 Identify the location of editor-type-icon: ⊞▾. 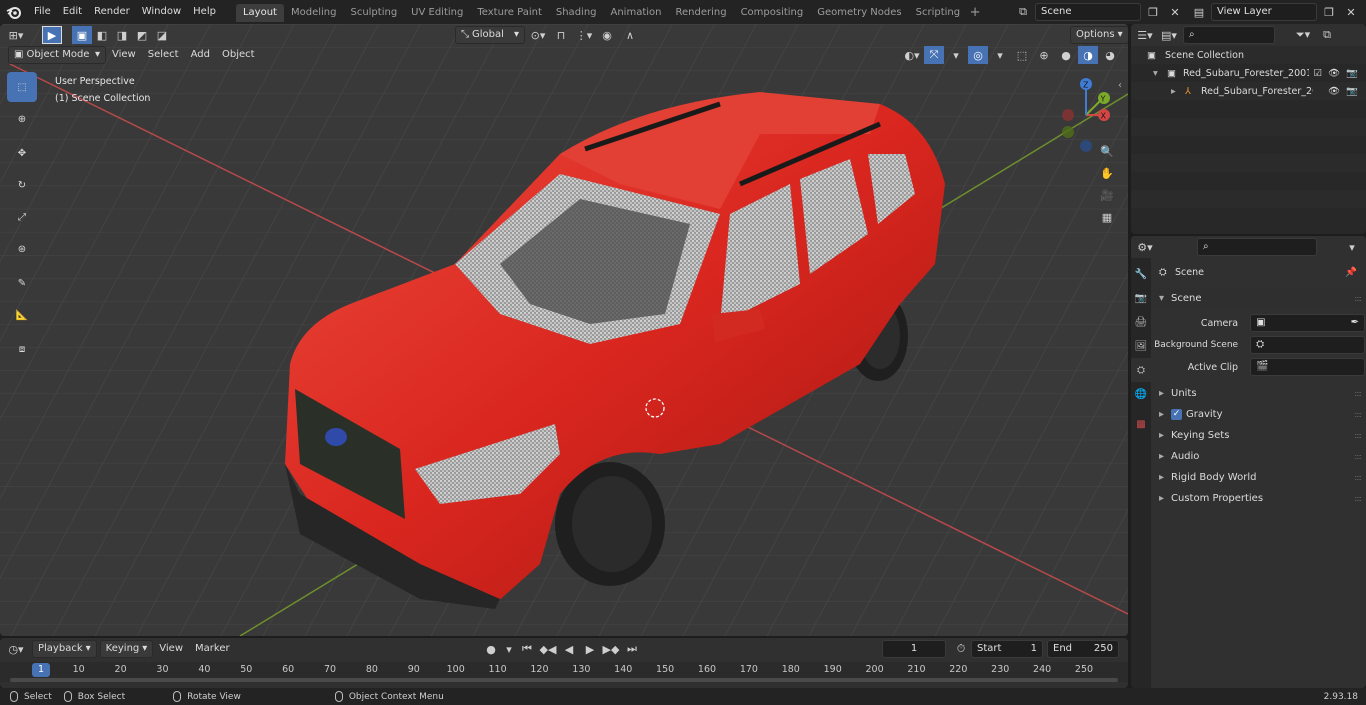
(16, 35).